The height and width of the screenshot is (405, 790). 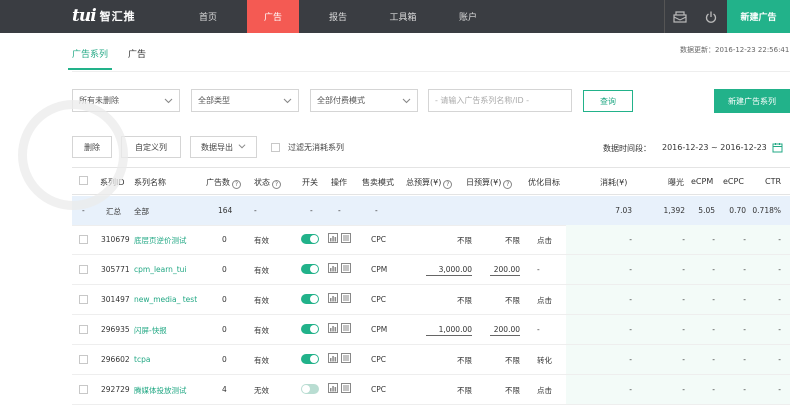 What do you see at coordinates (406, 101) in the screenshot?
I see `chevron-down-icon` at bounding box center [406, 101].